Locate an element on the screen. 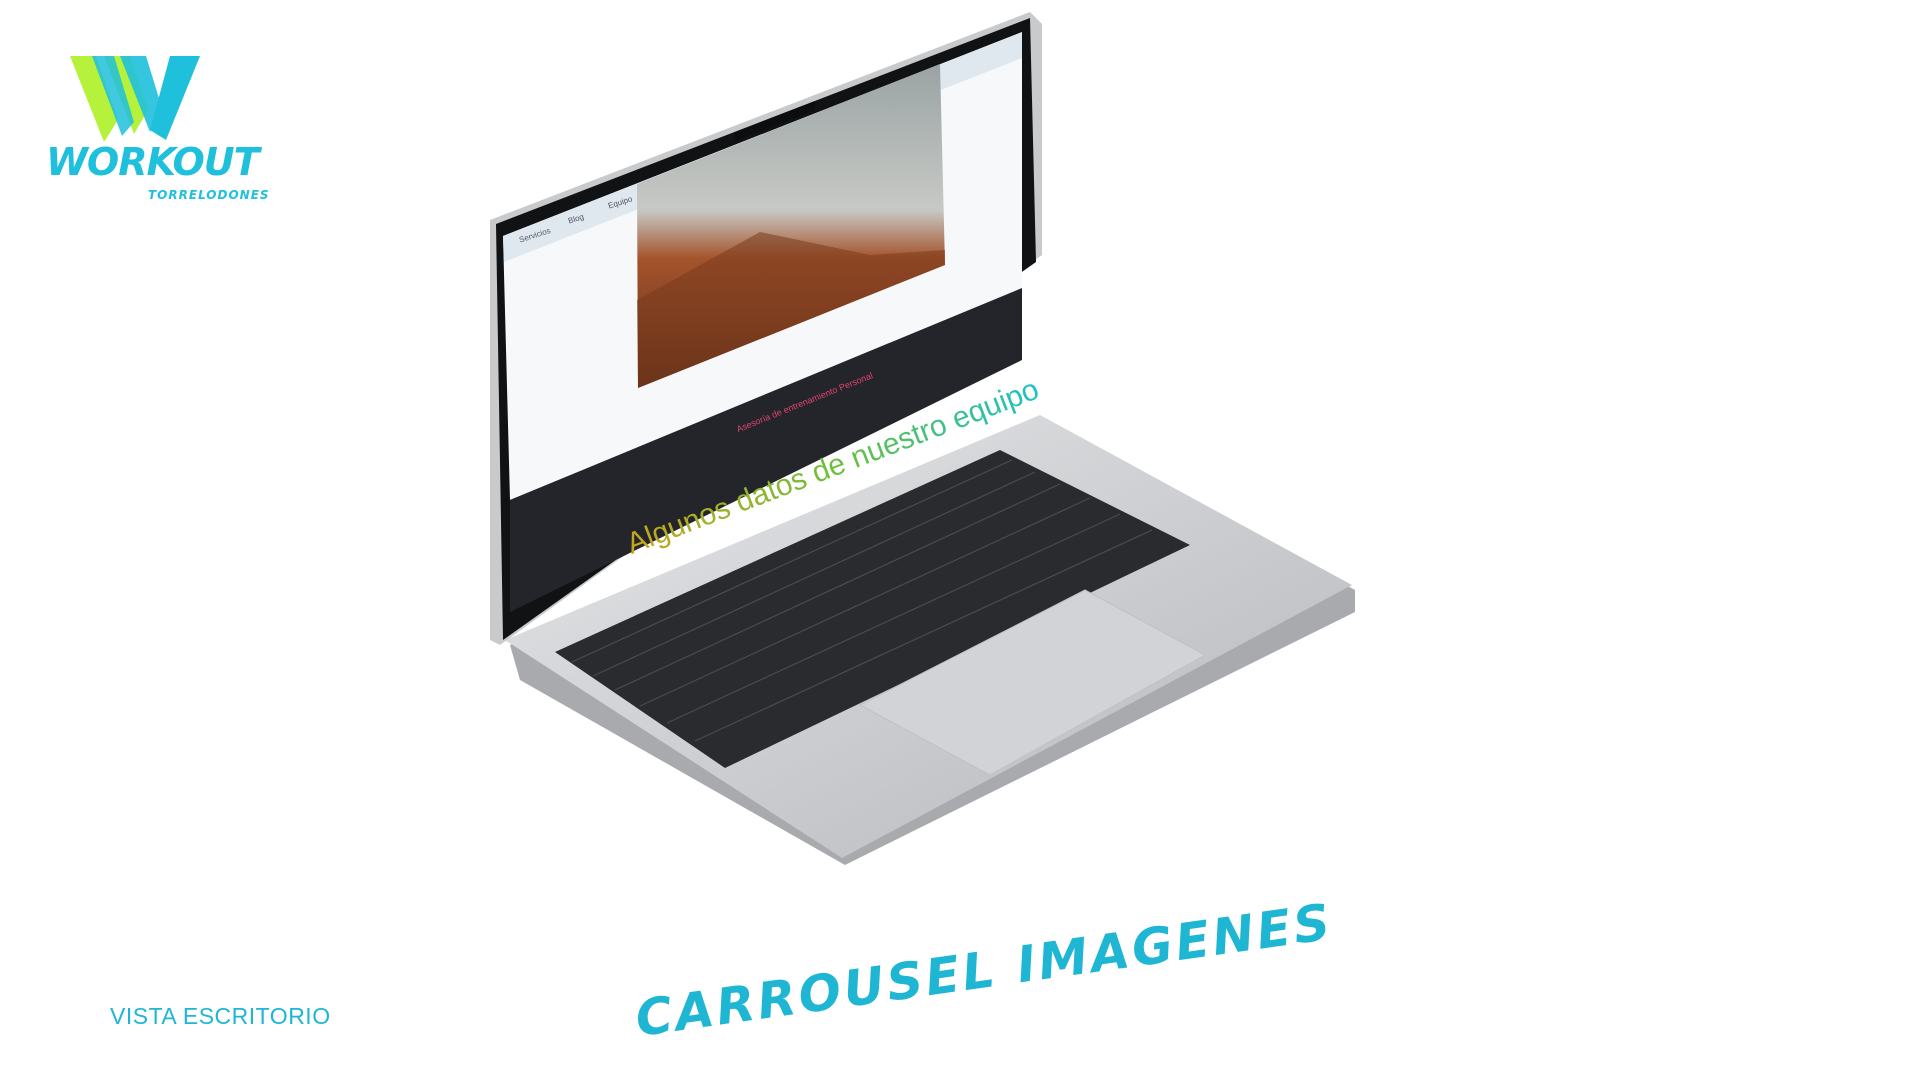 The image size is (1920, 1080). view-caption: VISTA ESCRITORIO is located at coordinates (220, 1016).